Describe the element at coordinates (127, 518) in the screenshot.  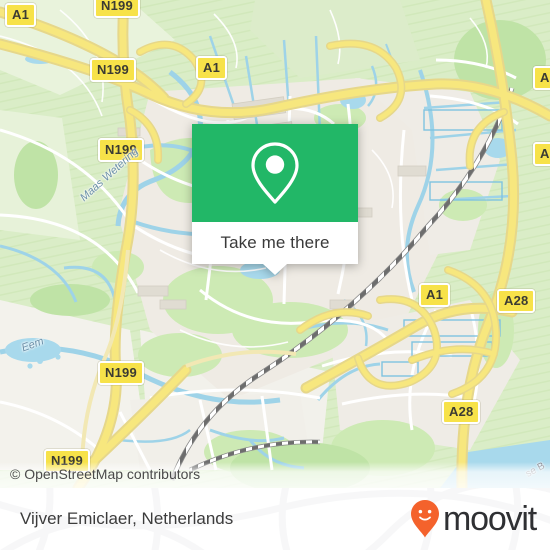
I see `page-title: Vijver Emiclaer, Netherlands` at that location.